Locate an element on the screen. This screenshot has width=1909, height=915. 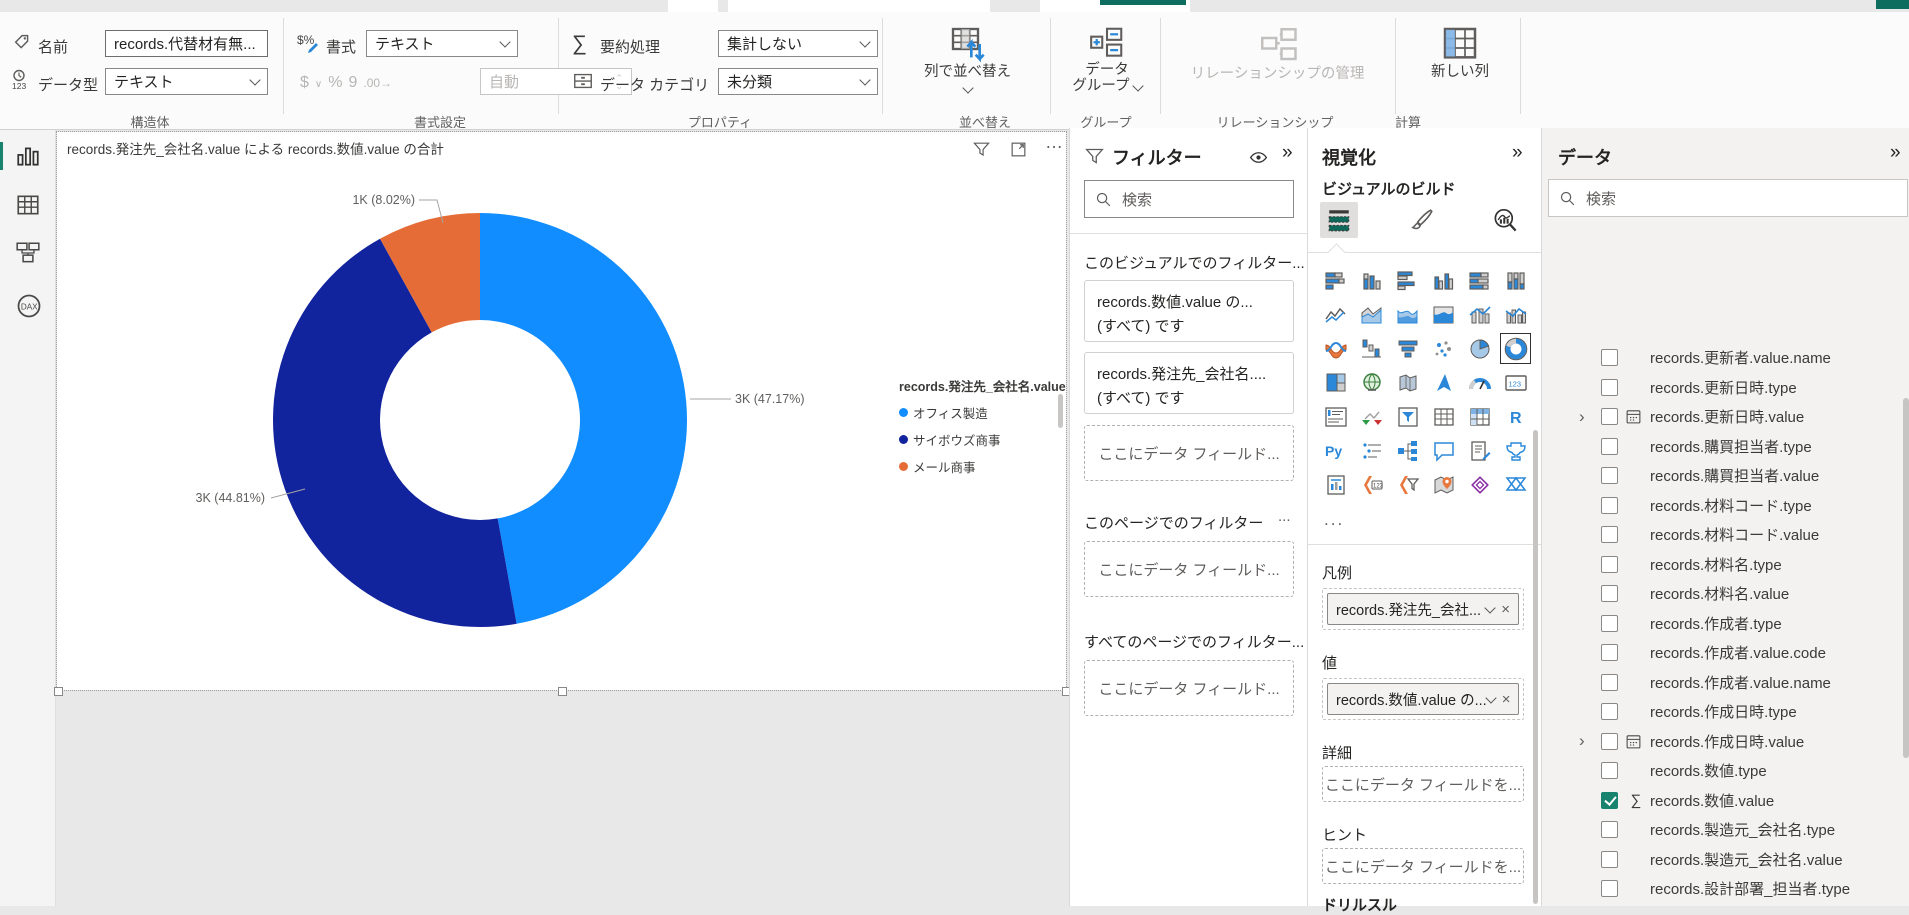
smart-narrative-icon is located at coordinates (1479, 450).